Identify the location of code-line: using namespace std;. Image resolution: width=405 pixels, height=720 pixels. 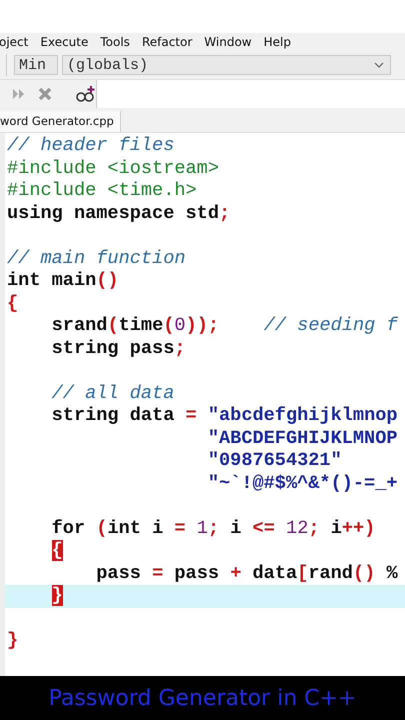
(119, 213).